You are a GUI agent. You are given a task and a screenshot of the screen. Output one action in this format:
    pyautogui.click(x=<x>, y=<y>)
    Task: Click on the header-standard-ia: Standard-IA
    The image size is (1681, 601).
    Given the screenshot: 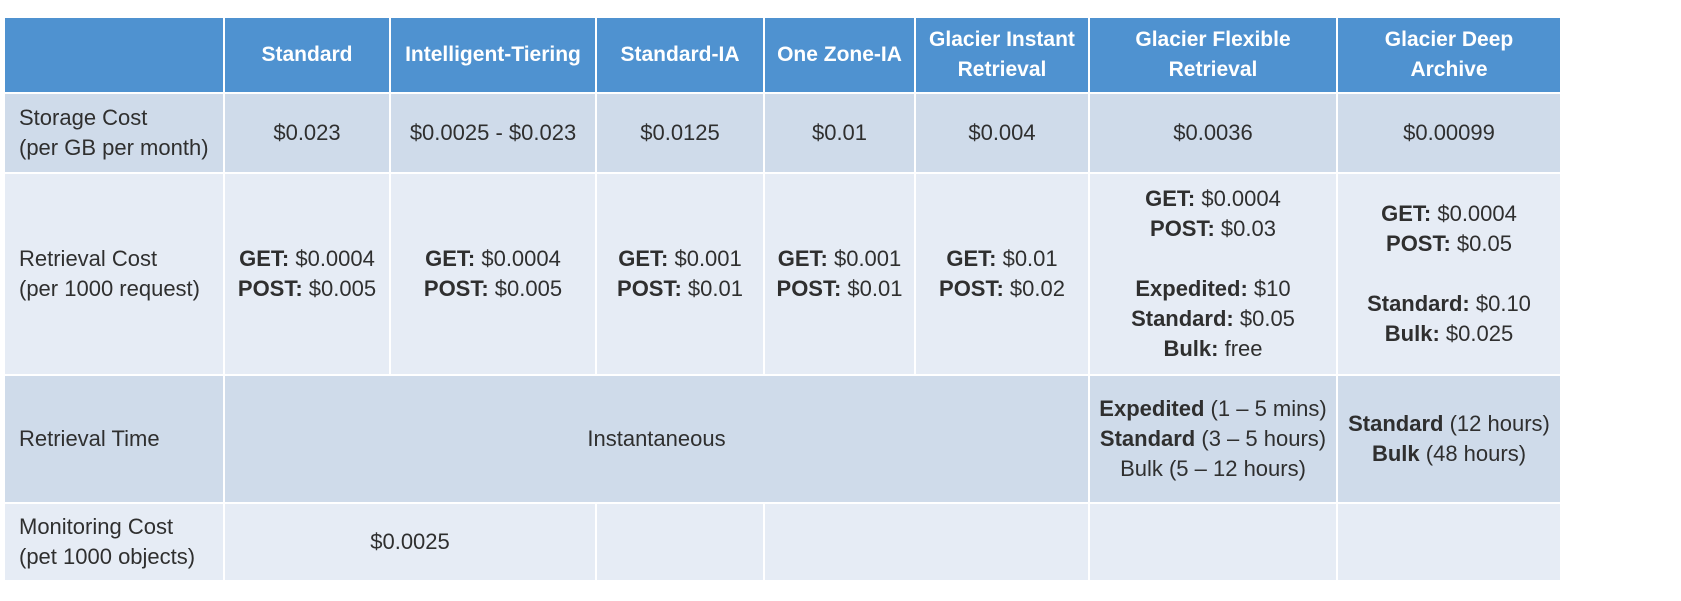 What is the action you would take?
    pyautogui.click(x=680, y=55)
    